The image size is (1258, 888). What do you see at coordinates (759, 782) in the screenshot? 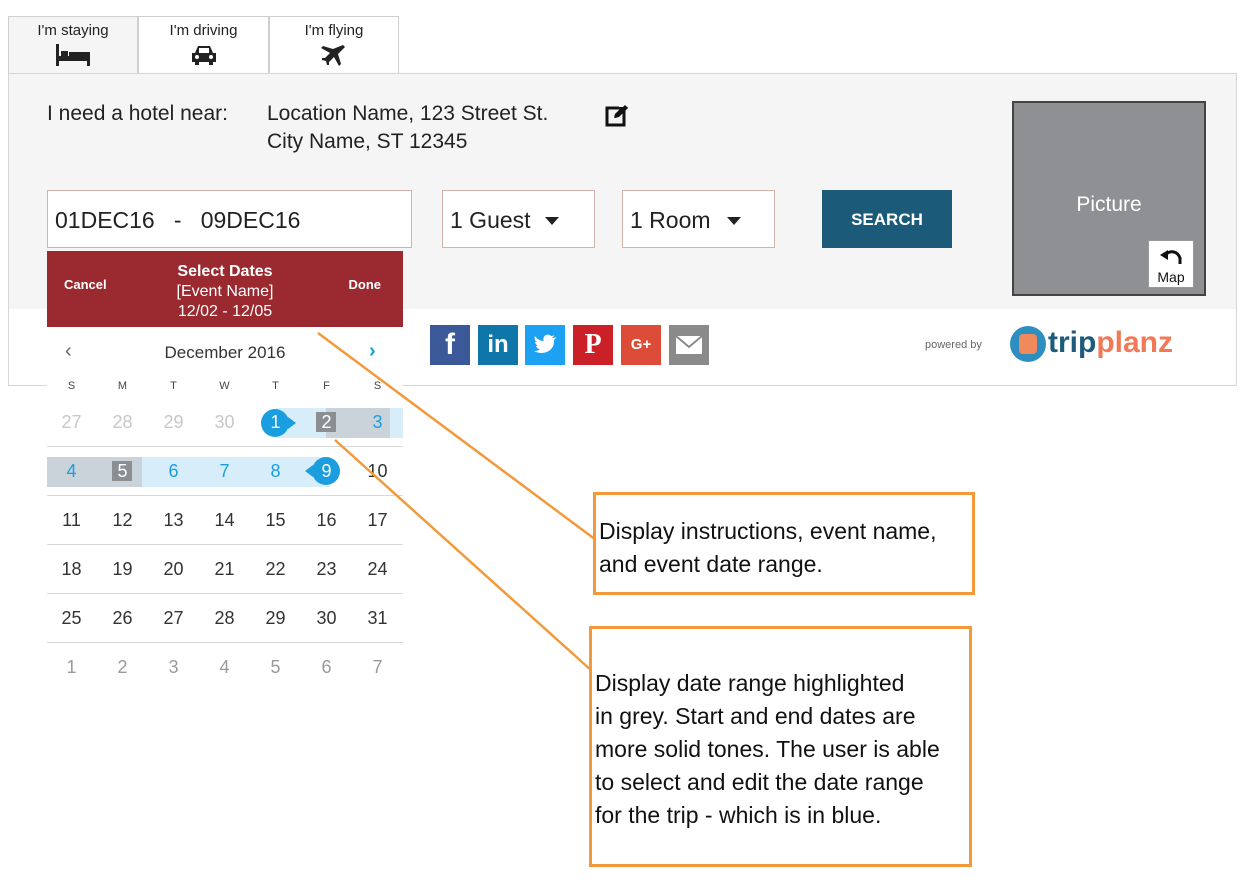
I see `annotation-line: to select and edit the date range` at bounding box center [759, 782].